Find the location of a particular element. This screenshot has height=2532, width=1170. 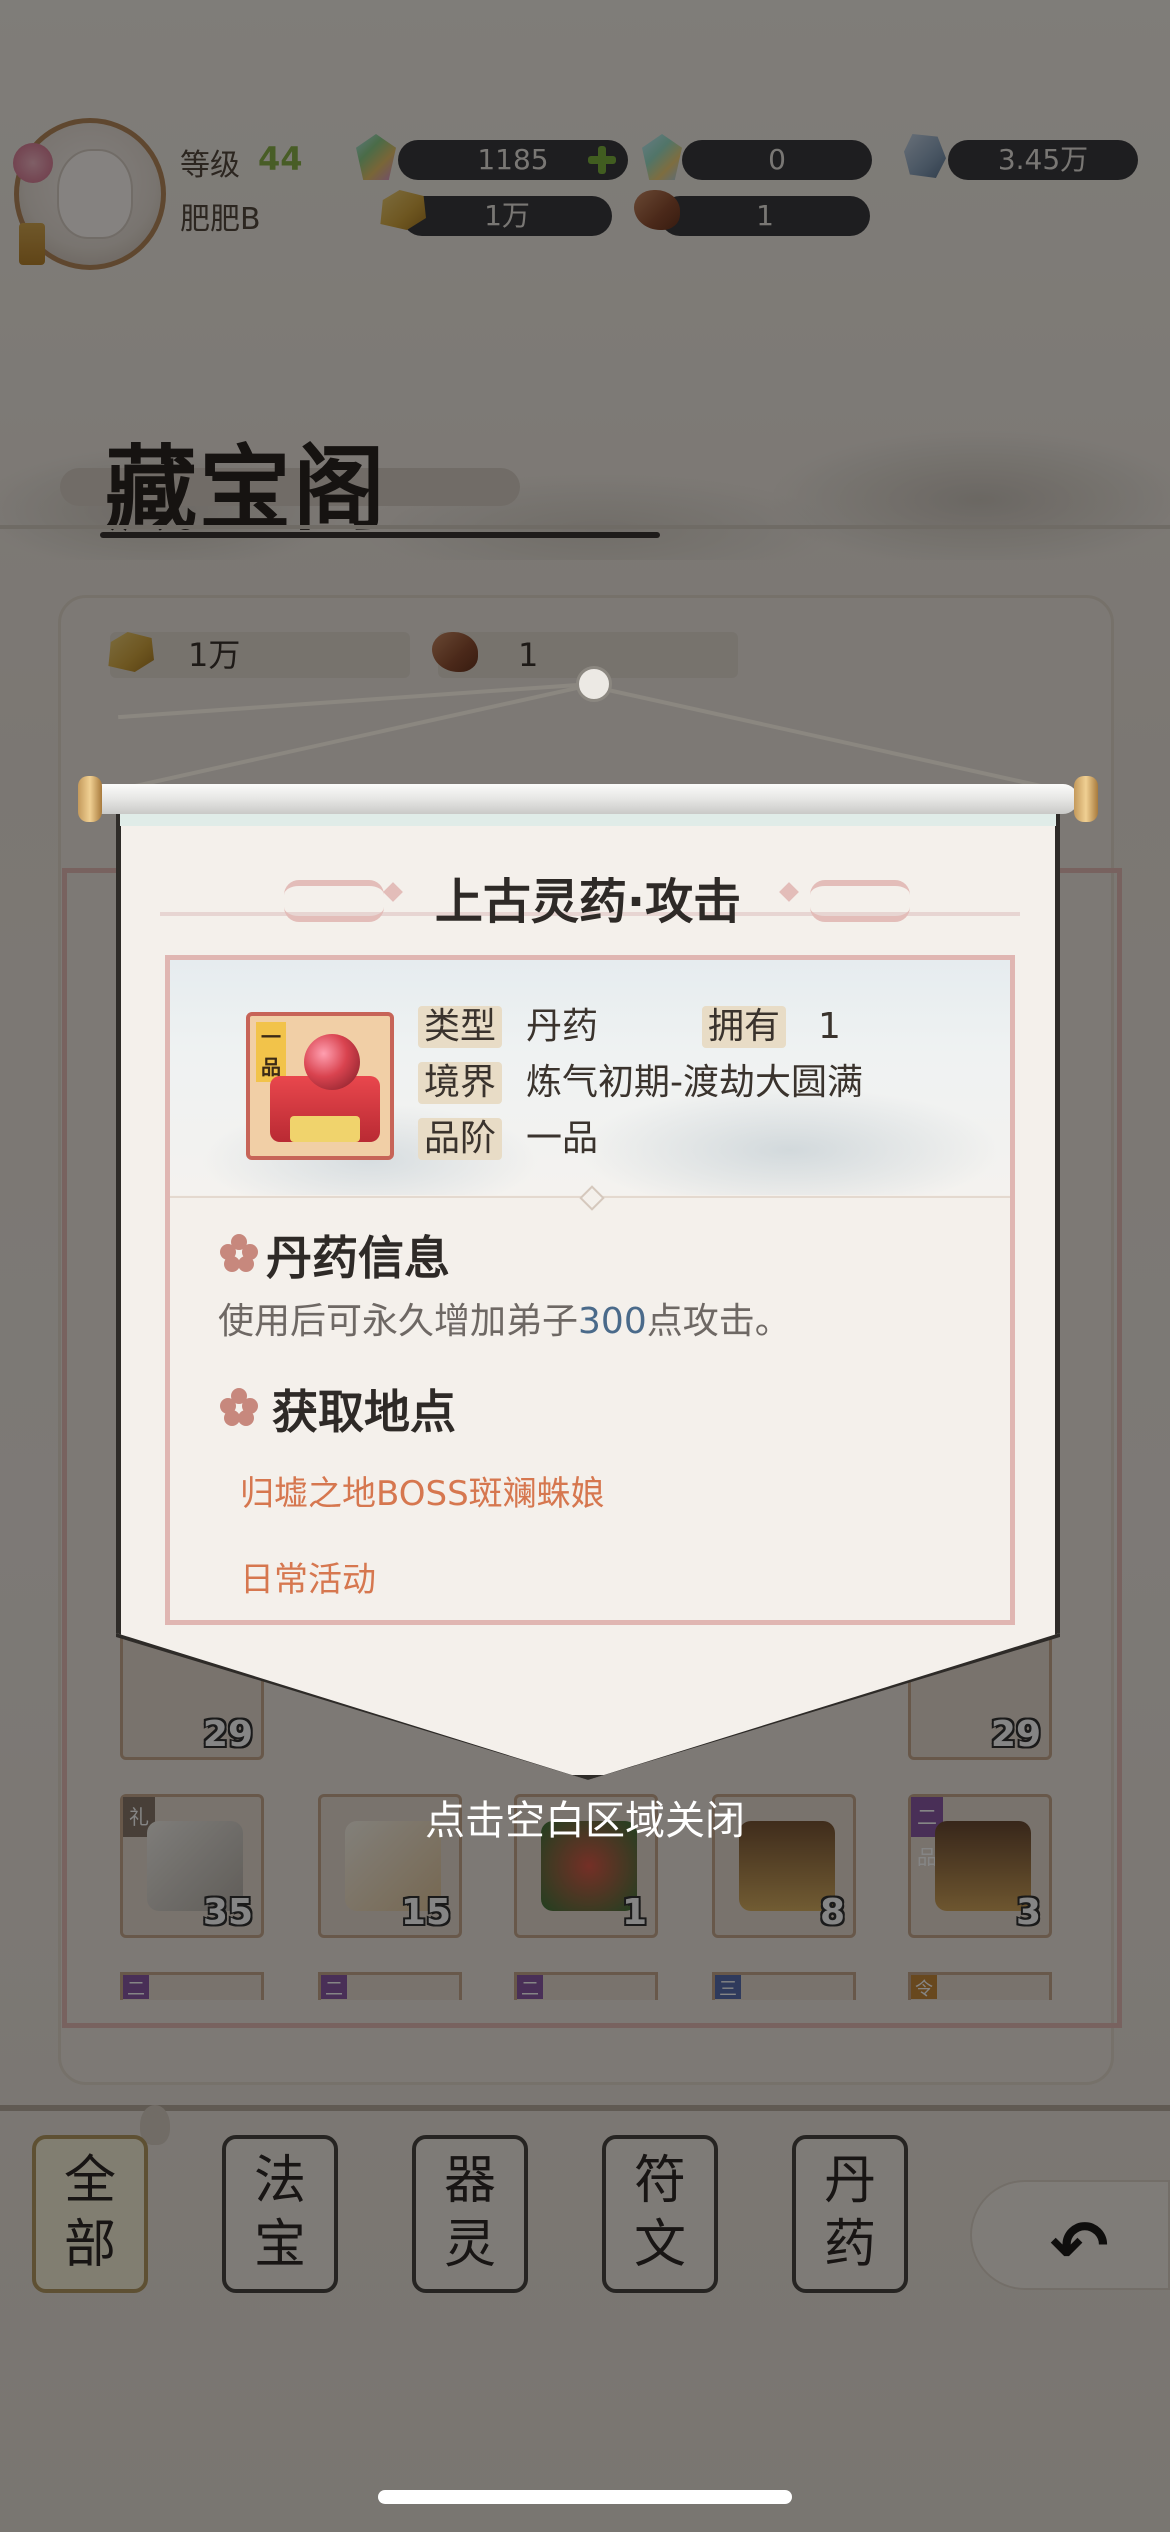

item-description: 使用后可永久增加弟子300点攻击。 is located at coordinates (504, 1318).